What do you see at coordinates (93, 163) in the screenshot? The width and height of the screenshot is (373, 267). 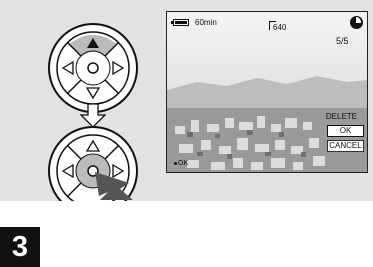 I see `control-pad-bottom` at bounding box center [93, 163].